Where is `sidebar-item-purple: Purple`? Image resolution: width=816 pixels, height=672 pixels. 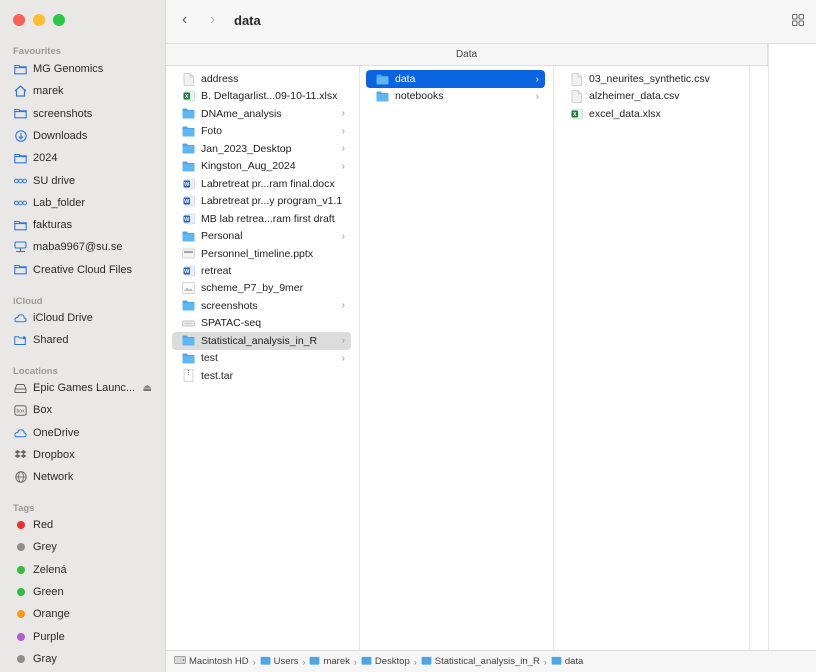
sidebar-item-purple: Purple is located at coordinates (88, 637).